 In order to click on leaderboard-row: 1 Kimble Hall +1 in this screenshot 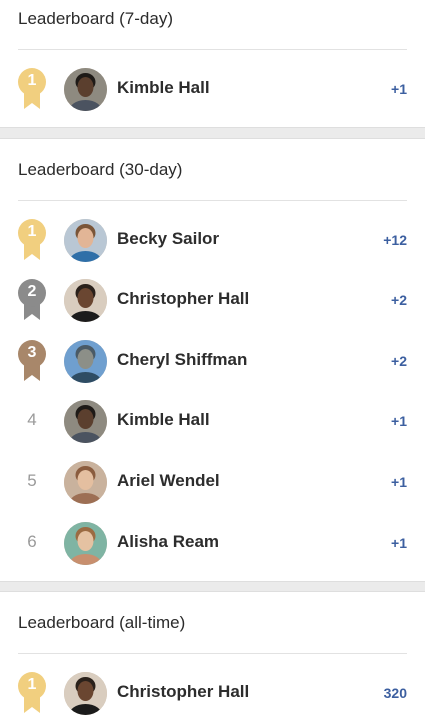, I will do `click(212, 89)`.